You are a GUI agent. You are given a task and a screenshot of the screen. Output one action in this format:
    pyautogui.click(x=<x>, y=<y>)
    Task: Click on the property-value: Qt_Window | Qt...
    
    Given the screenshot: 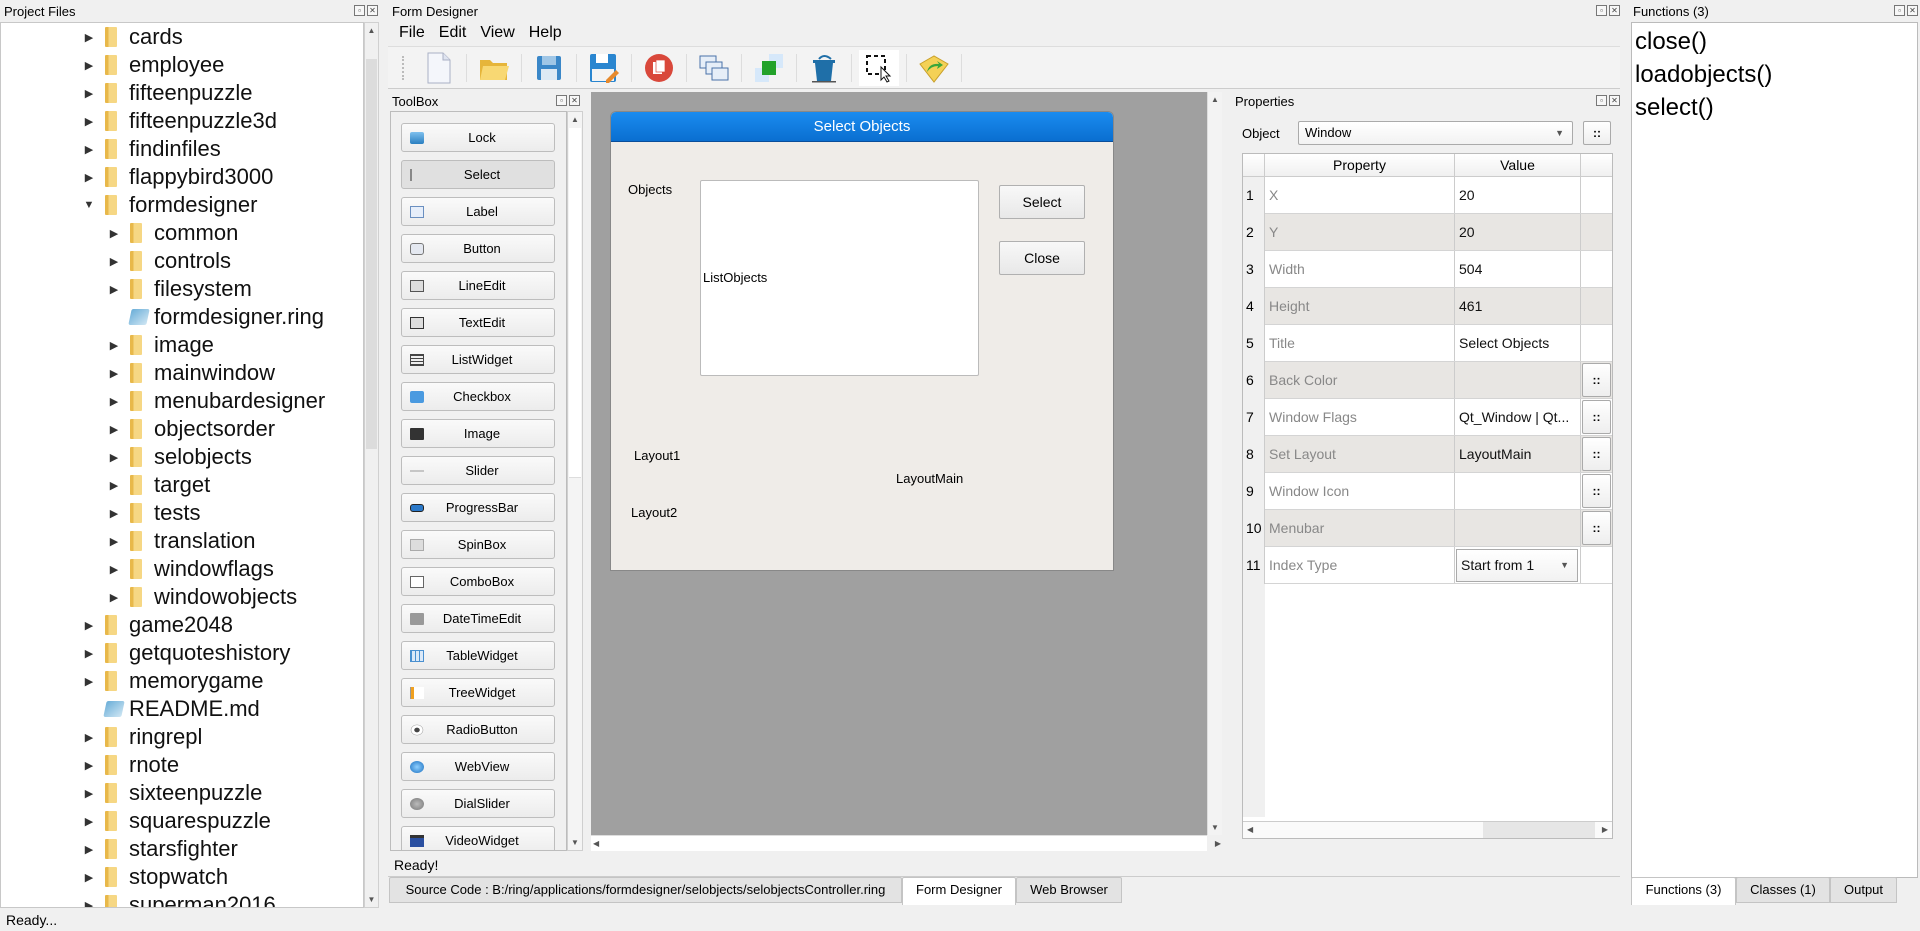 What is the action you would take?
    pyautogui.click(x=1518, y=417)
    